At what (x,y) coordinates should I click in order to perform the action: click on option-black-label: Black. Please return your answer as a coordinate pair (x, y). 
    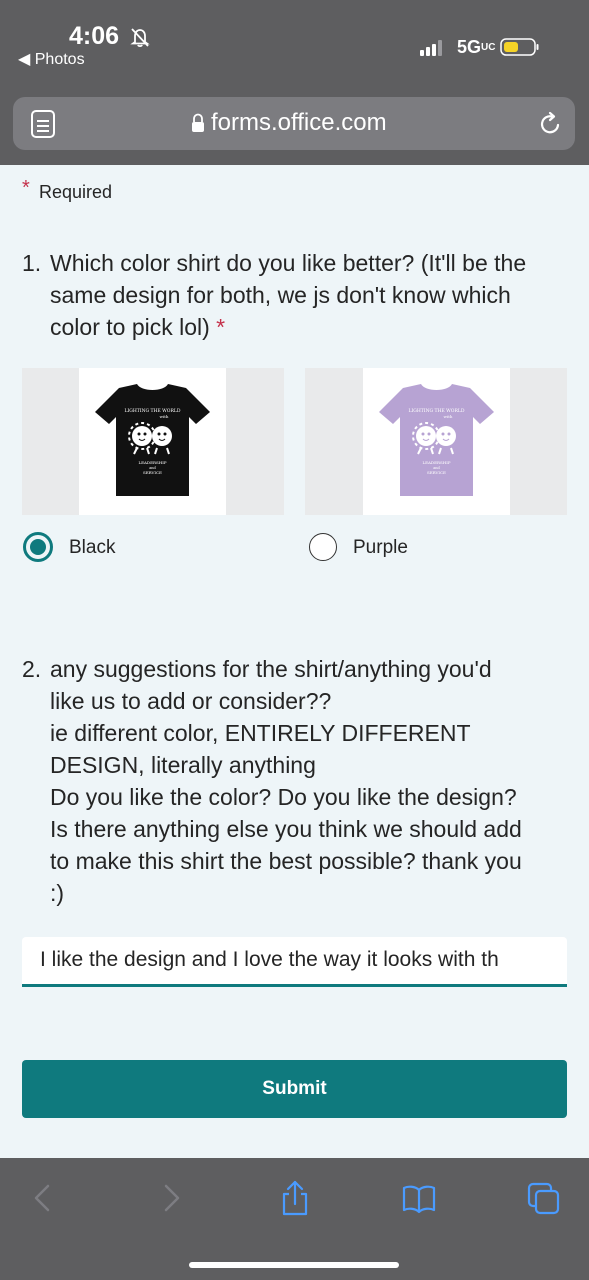
    Looking at the image, I should click on (92, 548).